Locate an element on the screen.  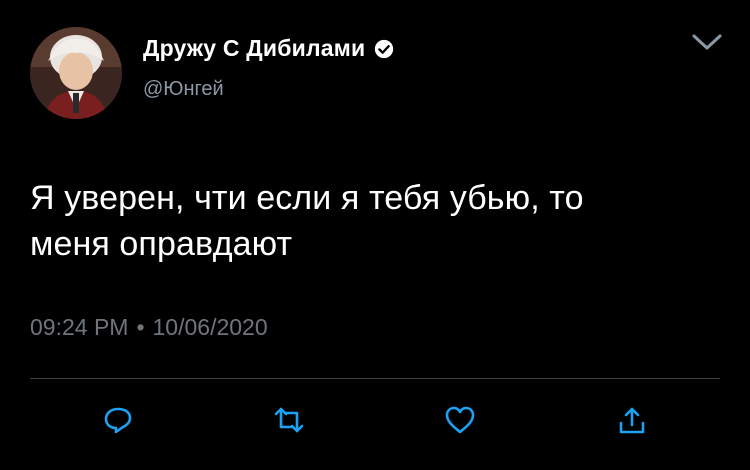
reply-button is located at coordinates (118, 420).